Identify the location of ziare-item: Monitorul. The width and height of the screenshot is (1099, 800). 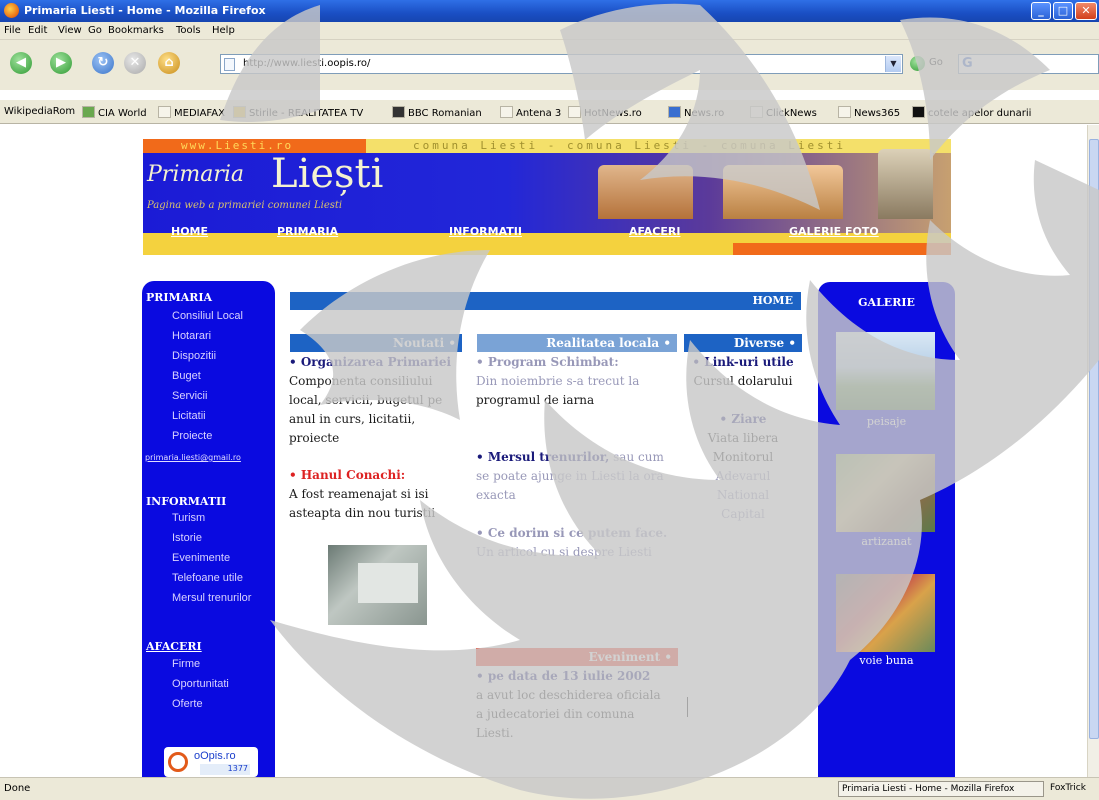
(743, 457).